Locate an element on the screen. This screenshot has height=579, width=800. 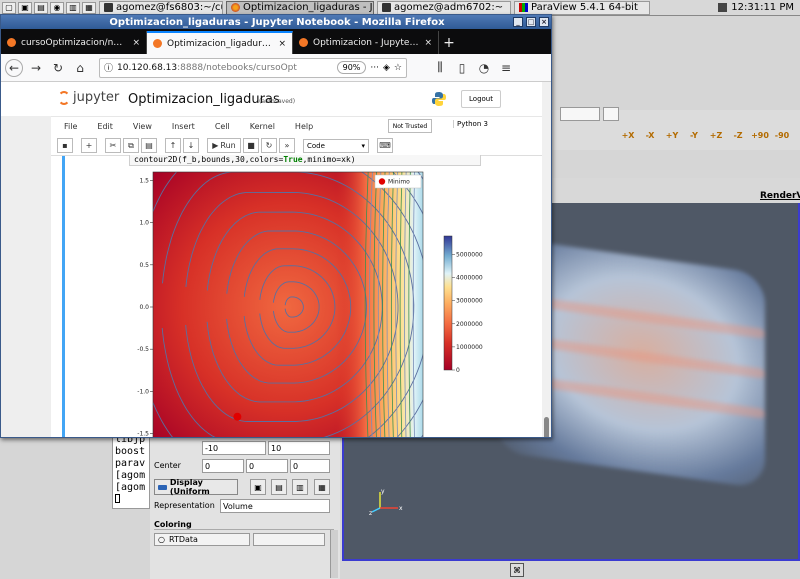
menu-edit: Edit is located at coordinates (102, 126).